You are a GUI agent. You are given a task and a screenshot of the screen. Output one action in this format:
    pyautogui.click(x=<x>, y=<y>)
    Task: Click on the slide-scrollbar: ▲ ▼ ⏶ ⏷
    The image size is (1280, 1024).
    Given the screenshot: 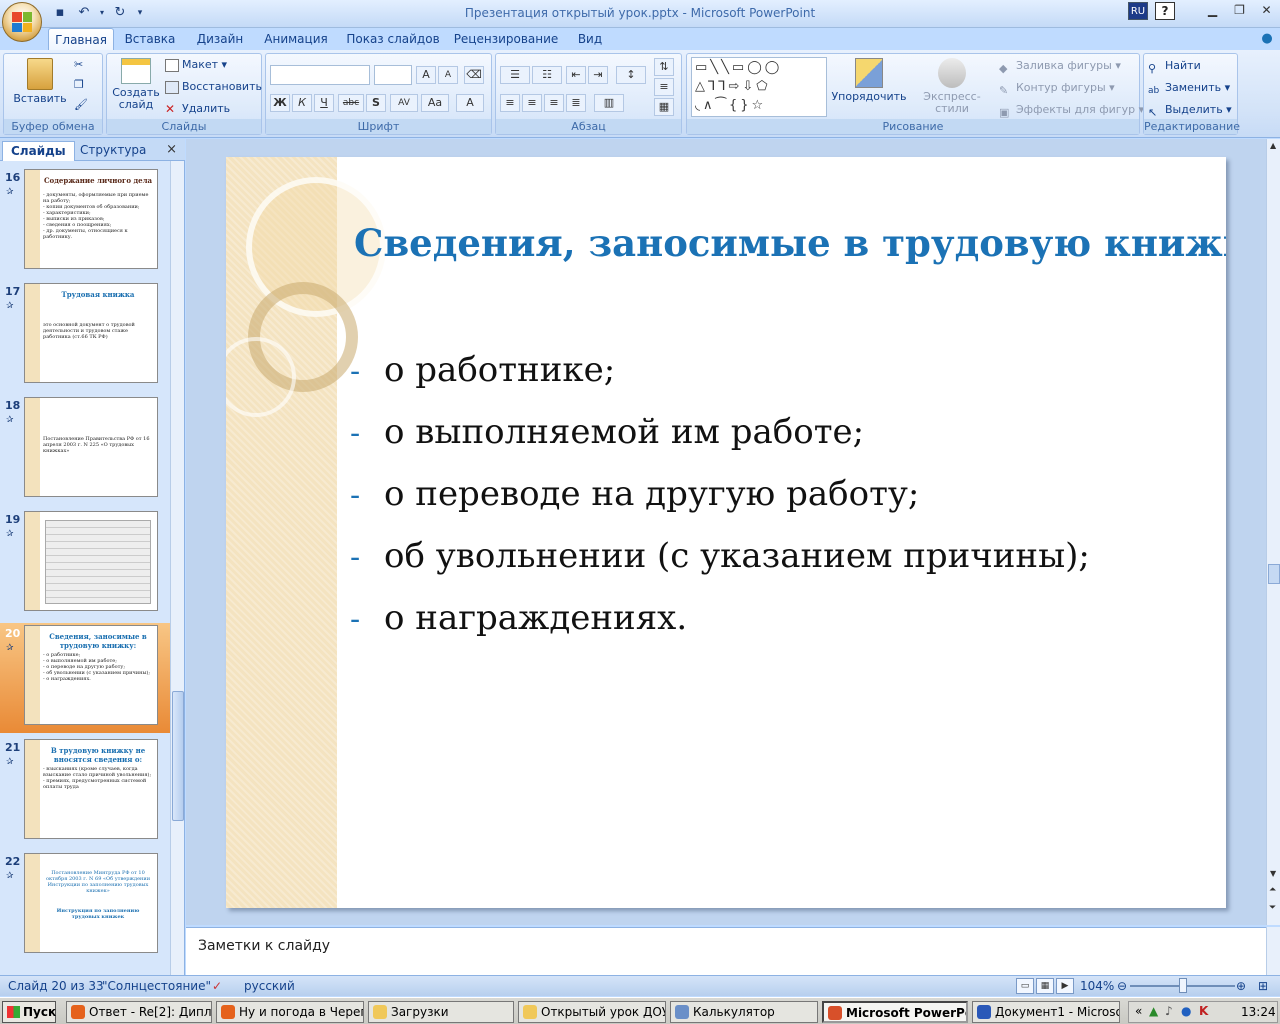 What is the action you would take?
    pyautogui.click(x=1273, y=532)
    